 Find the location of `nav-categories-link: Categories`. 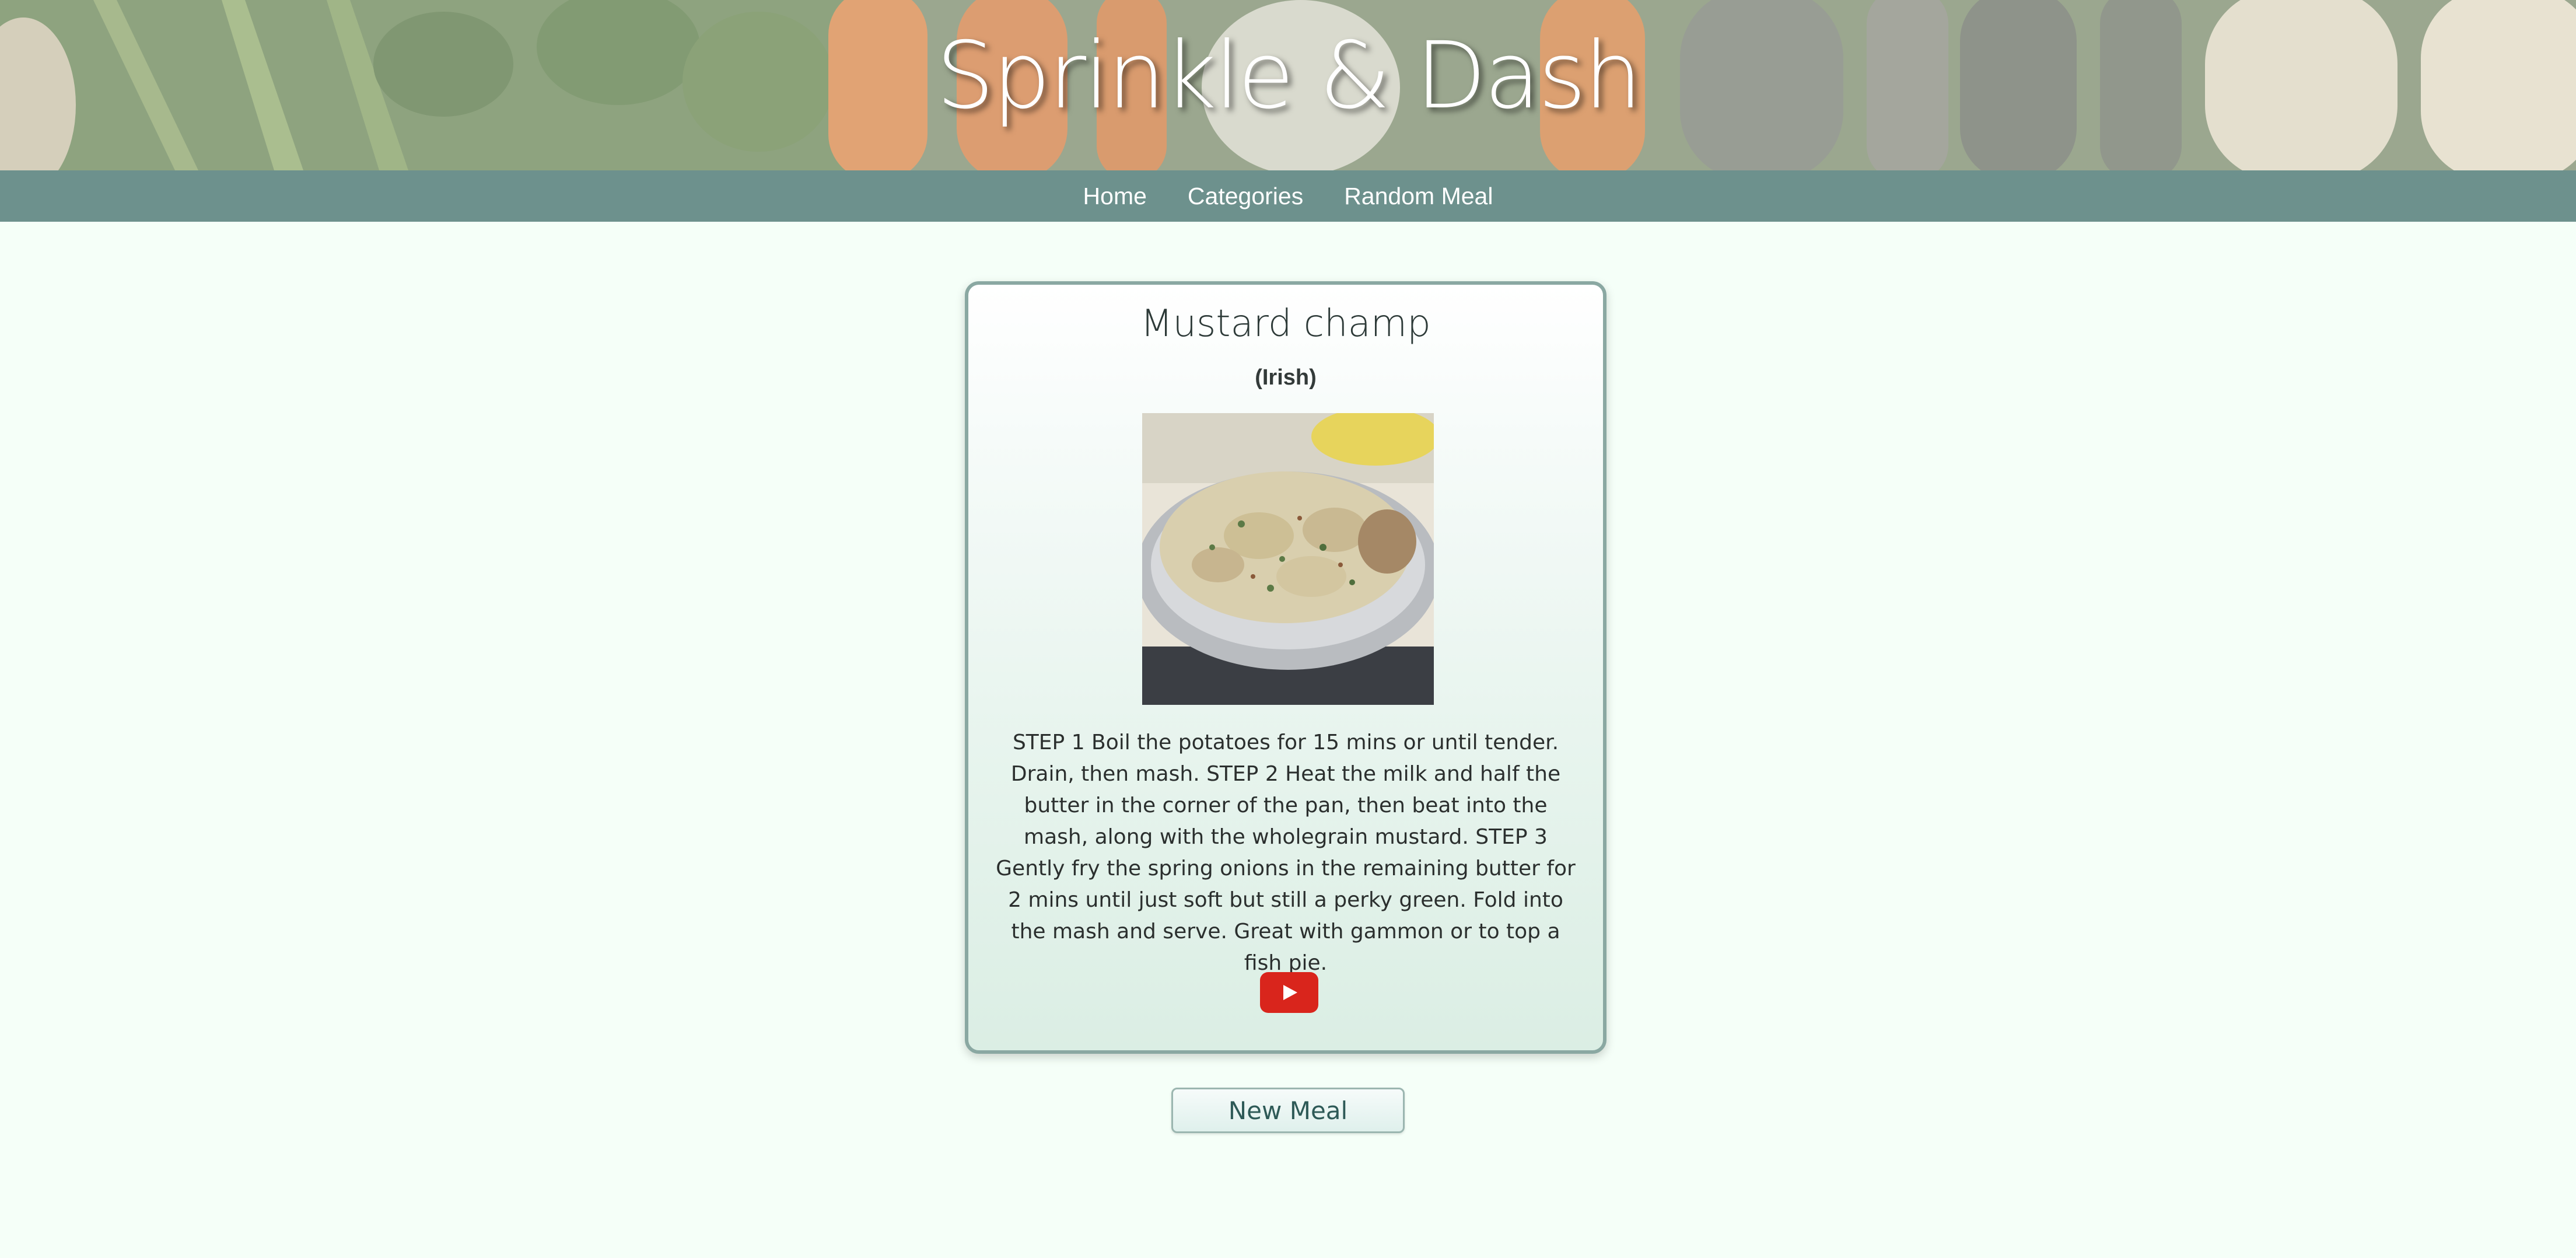

nav-categories-link: Categories is located at coordinates (1245, 197).